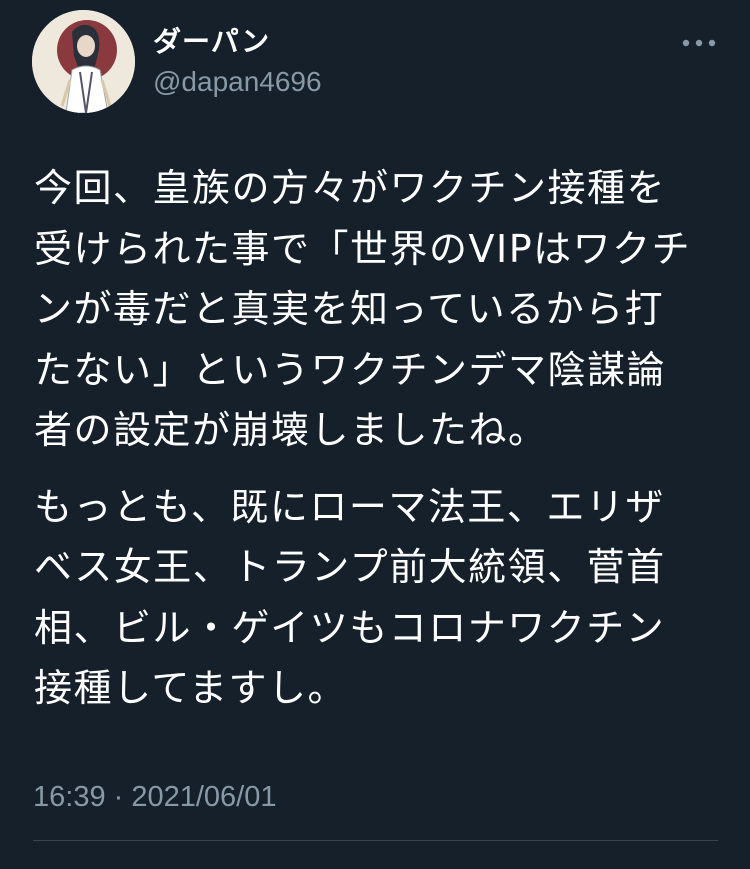  I want to click on avatar, so click(83, 61).